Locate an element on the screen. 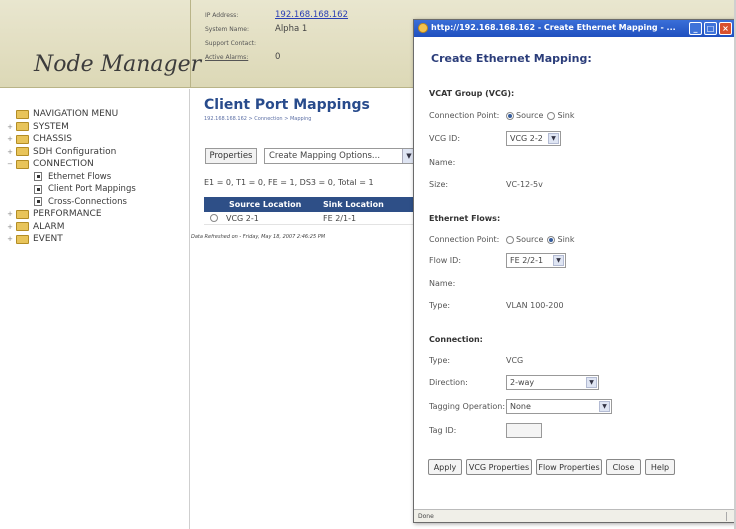 This screenshot has width=736, height=529. tagging-operation-select: None ▼ is located at coordinates (559, 406).